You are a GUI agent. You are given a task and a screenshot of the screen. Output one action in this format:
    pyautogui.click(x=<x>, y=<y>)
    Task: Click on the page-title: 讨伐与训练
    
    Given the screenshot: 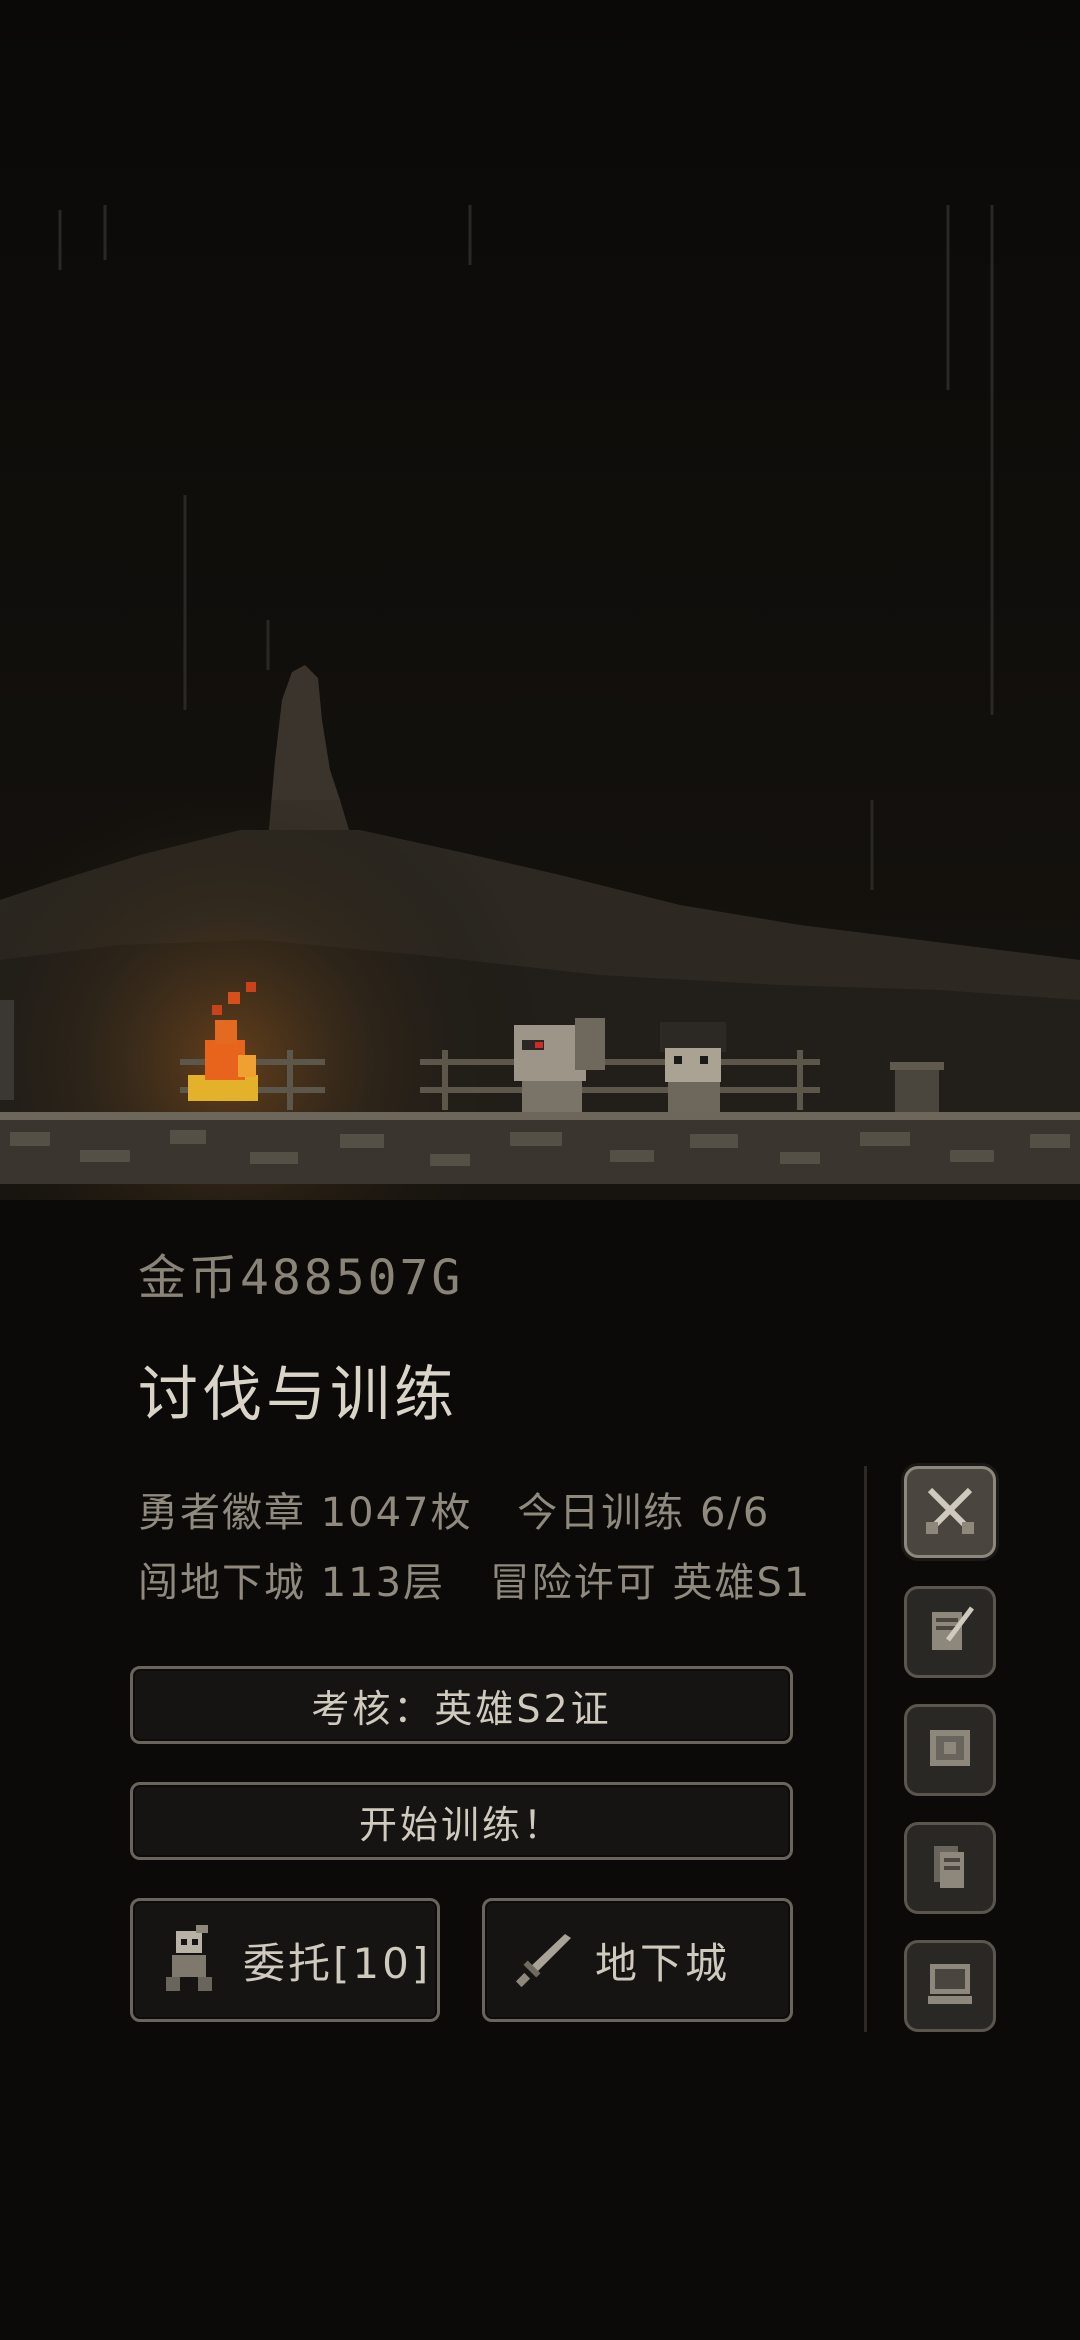 What is the action you would take?
    pyautogui.click(x=298, y=1395)
    